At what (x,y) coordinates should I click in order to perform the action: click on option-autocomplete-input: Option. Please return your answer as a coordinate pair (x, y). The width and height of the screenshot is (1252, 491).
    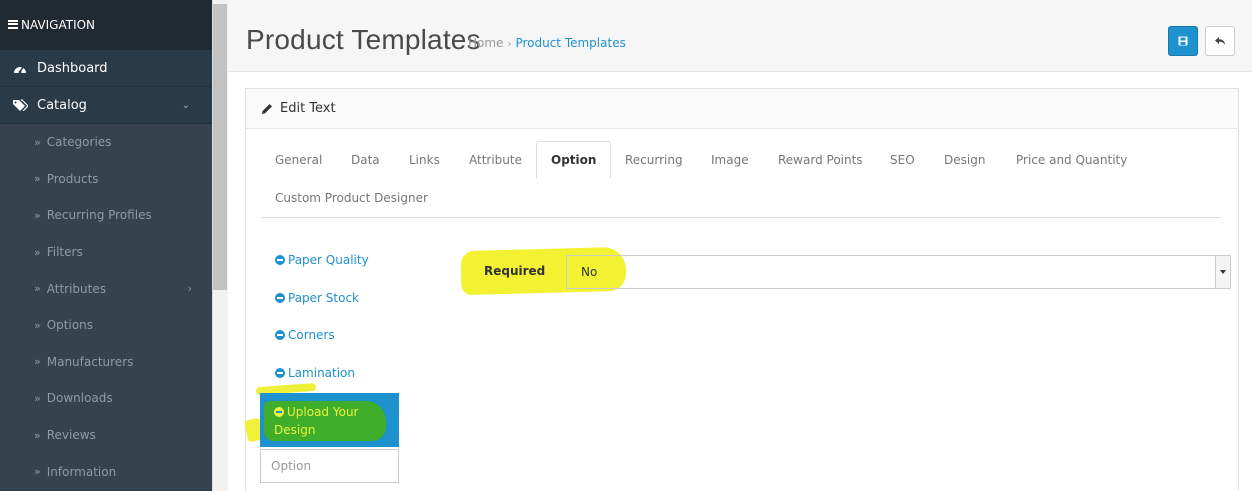
    Looking at the image, I should click on (329, 466).